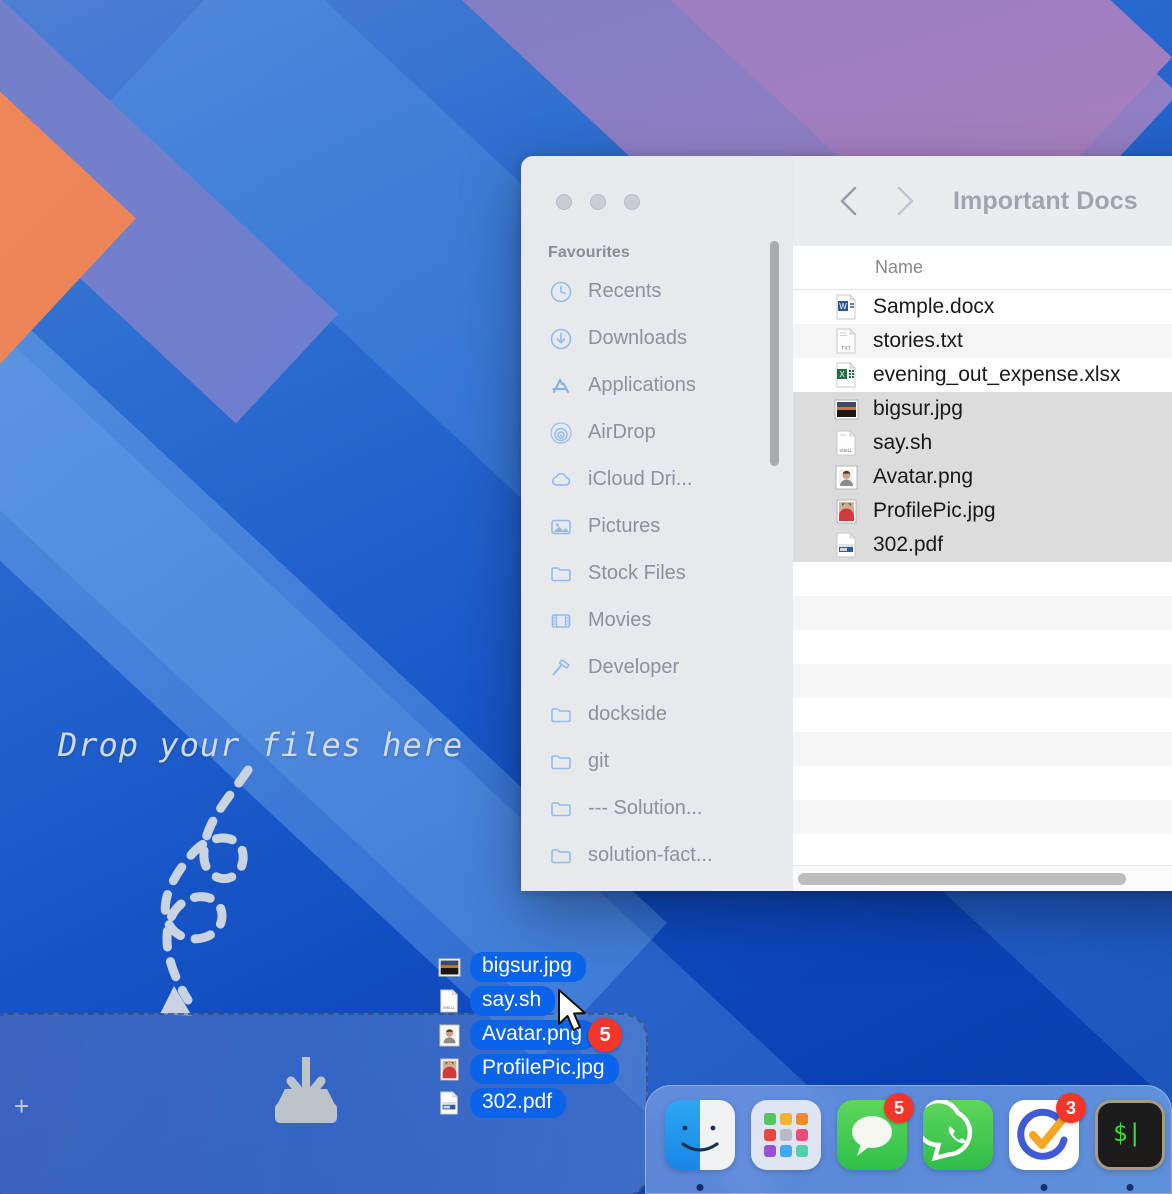 This screenshot has height=1194, width=1172. I want to click on finder-icon, so click(700, 1135).